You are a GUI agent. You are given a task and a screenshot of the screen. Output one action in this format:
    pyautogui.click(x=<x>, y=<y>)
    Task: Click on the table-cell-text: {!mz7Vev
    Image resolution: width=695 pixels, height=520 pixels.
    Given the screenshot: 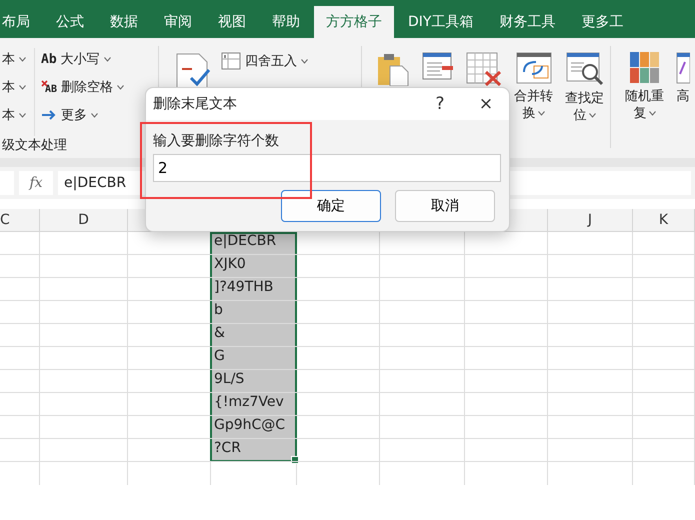 What is the action you would take?
    pyautogui.click(x=249, y=402)
    